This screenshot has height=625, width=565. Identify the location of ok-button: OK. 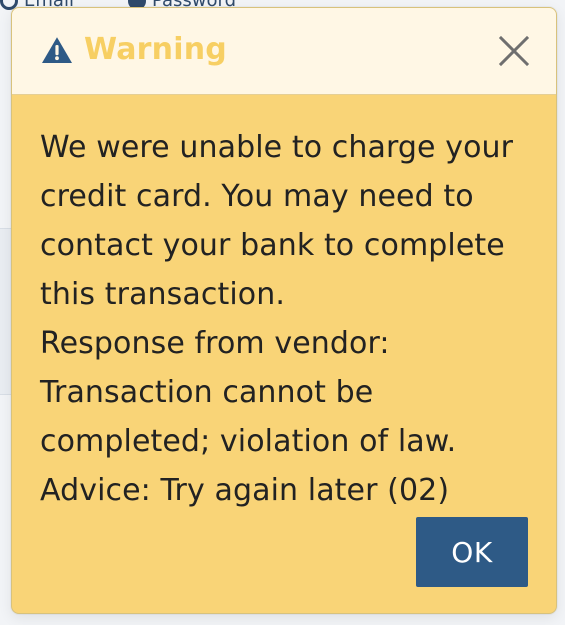
(472, 552).